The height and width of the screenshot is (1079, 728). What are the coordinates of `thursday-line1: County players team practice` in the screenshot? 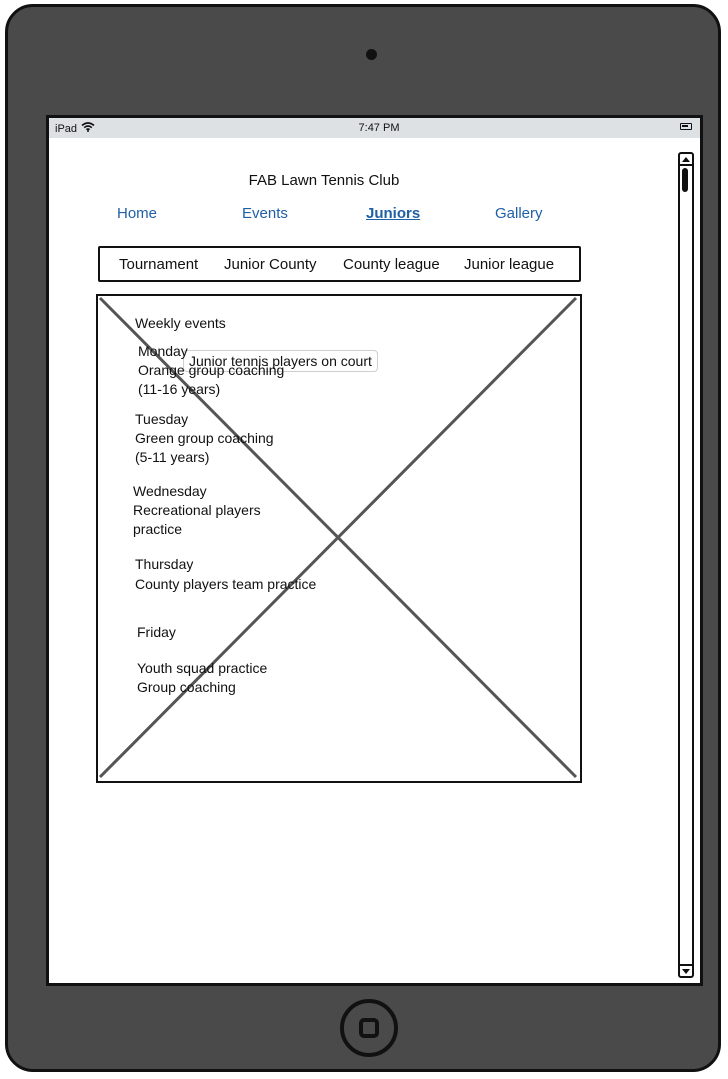 It's located at (226, 584).